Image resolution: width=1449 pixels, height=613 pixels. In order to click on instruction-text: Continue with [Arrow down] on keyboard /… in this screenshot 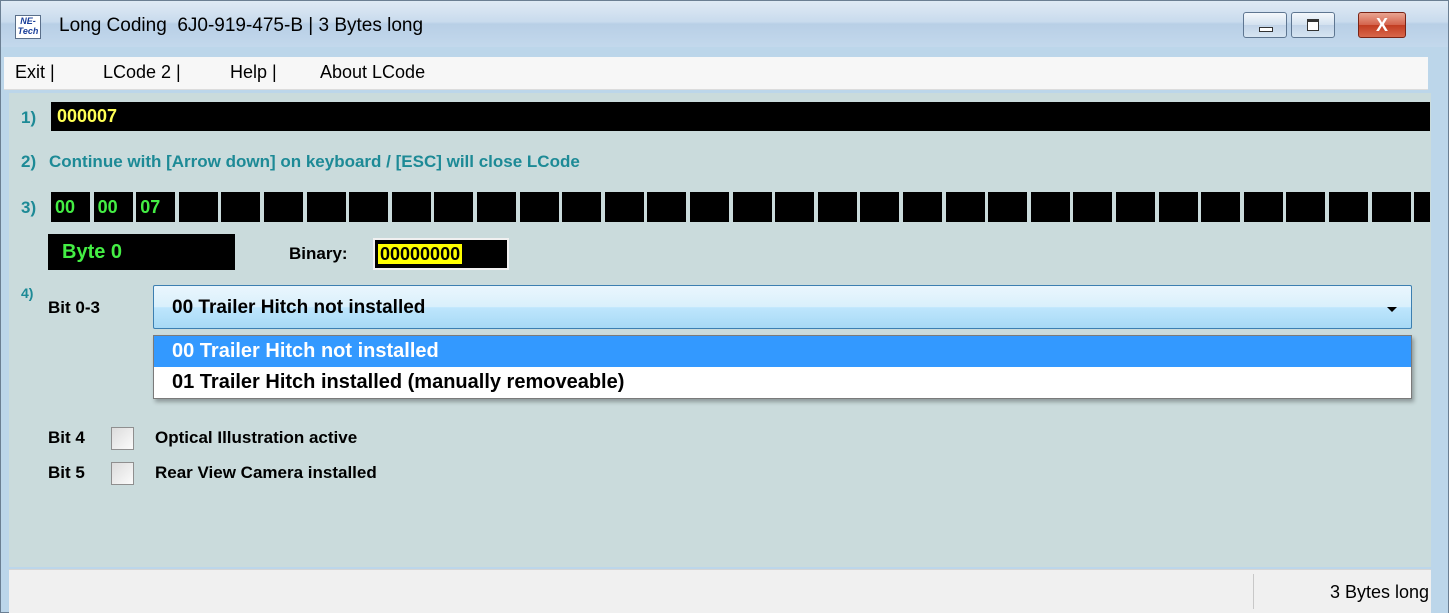, I will do `click(314, 161)`.